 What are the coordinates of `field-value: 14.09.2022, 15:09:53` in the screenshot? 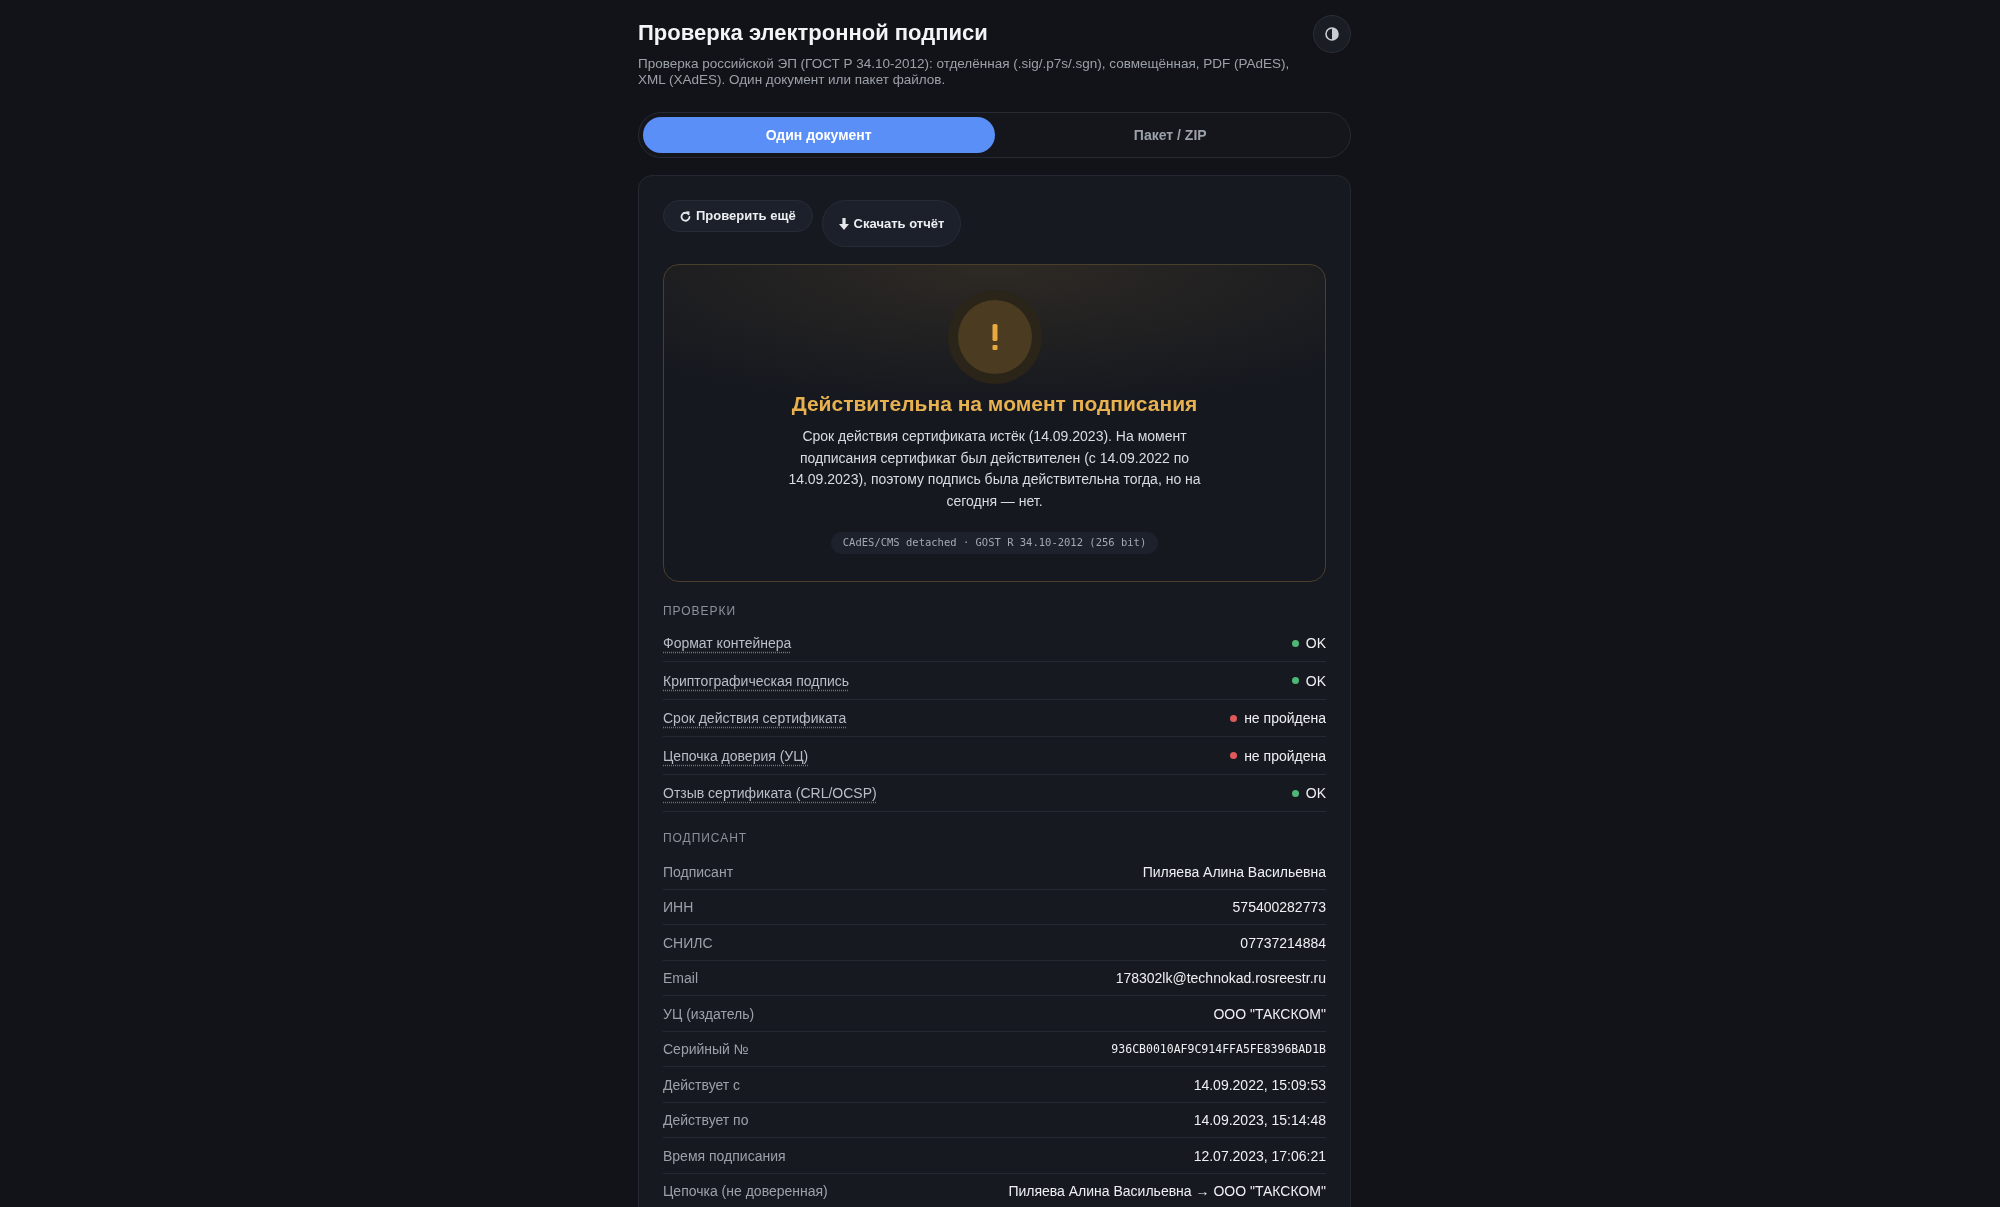 It's located at (1259, 1084).